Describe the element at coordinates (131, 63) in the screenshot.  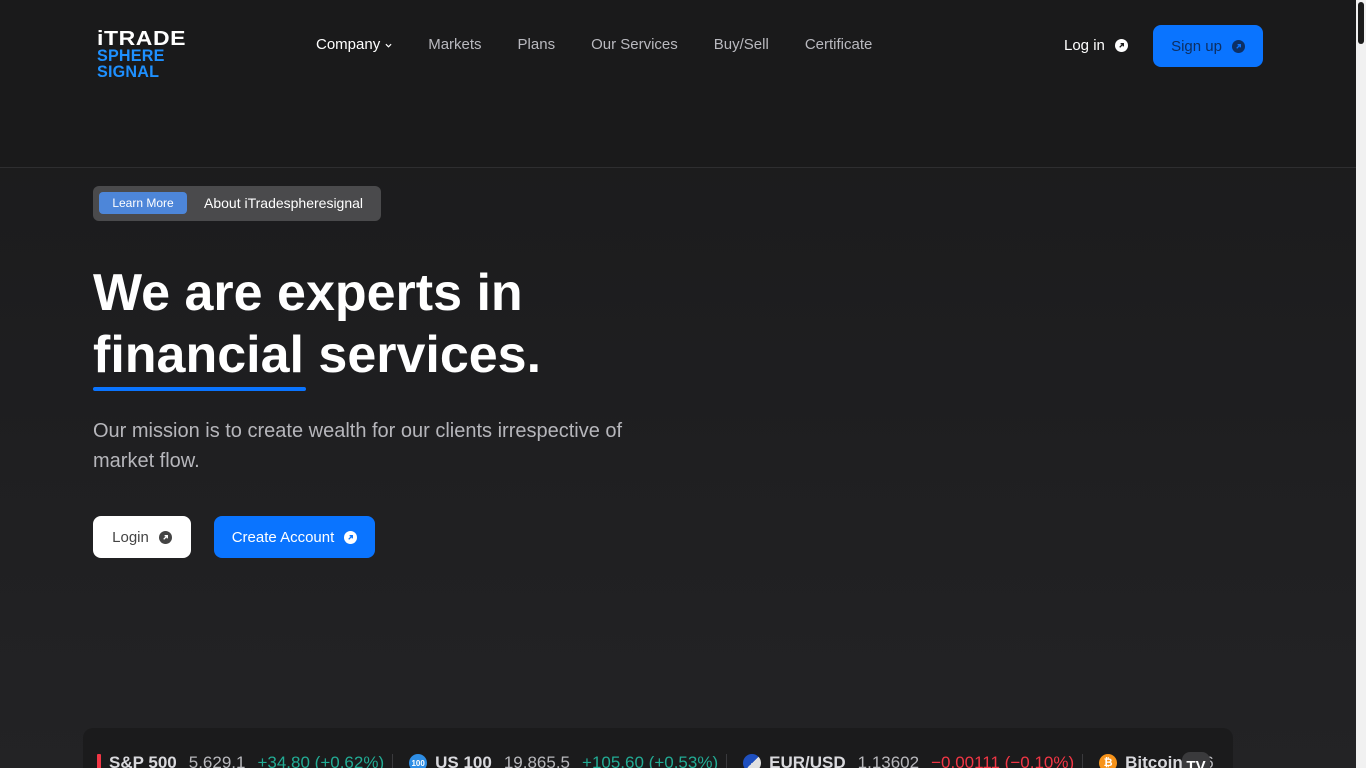
I see `logo-wordmark-bottom: SPHERE SIGNAL` at that location.